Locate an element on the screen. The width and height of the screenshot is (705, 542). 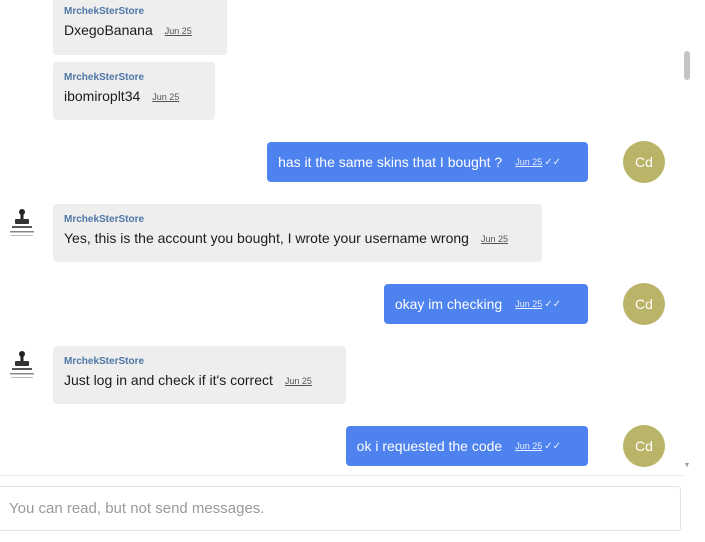
read-only-notice: You can read, but not send messages. is located at coordinates (137, 508).